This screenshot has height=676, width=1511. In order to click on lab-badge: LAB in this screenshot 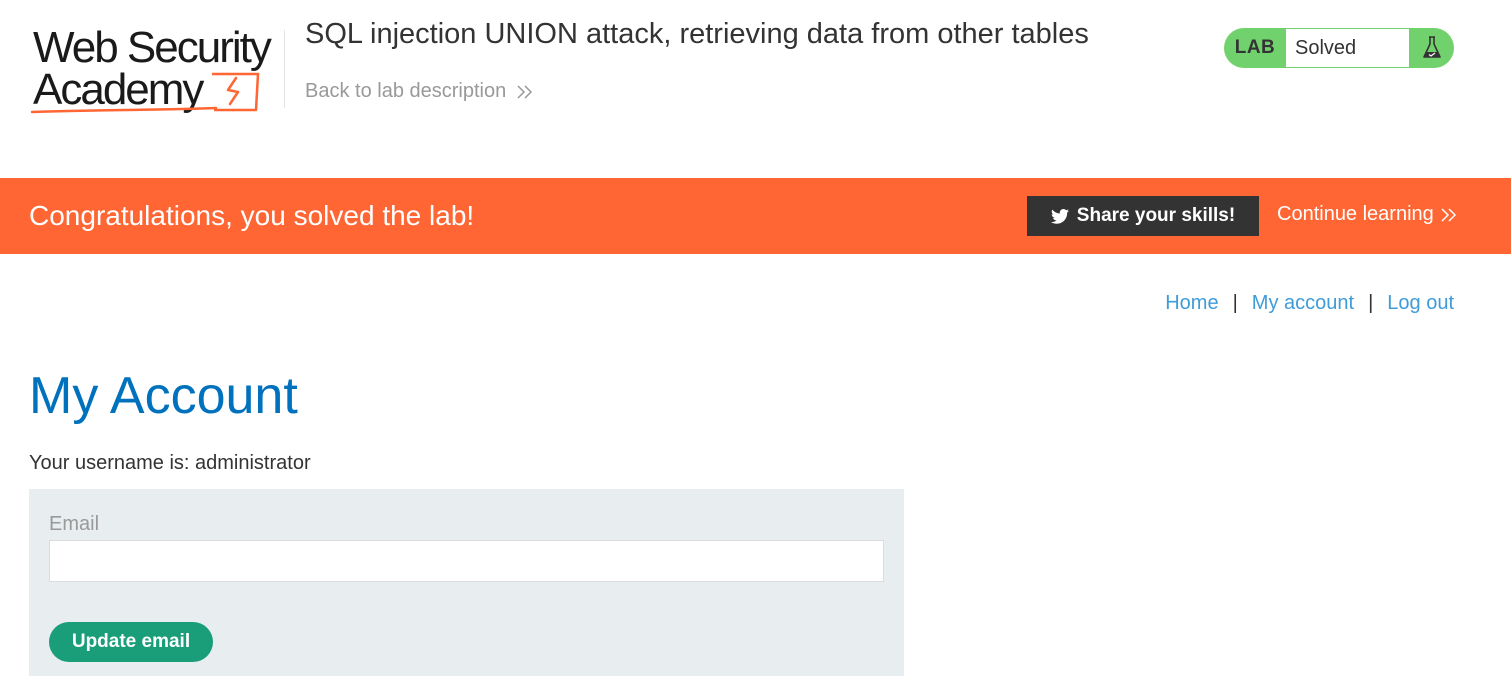, I will do `click(1255, 47)`.